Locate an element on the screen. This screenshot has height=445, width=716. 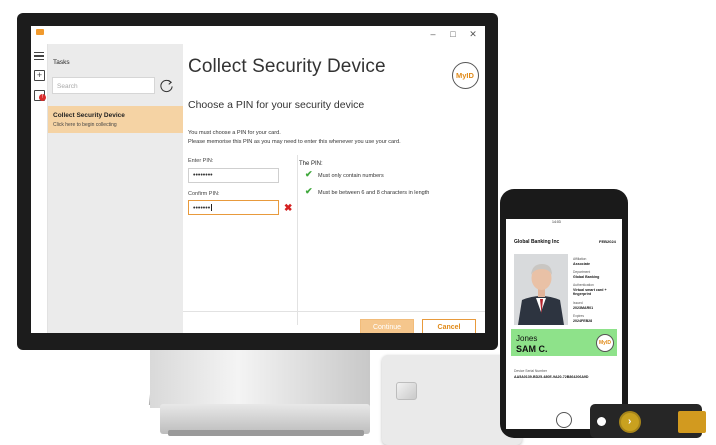
issued-value: 2023MAR01 is located at coordinates (583, 308).